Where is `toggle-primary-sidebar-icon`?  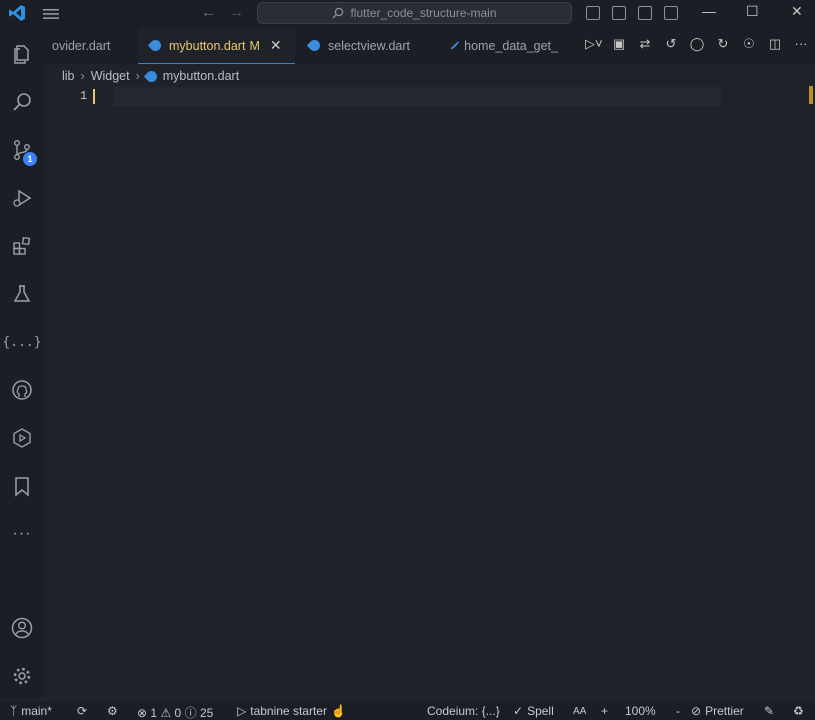
toggle-primary-sidebar-icon is located at coordinates (593, 13).